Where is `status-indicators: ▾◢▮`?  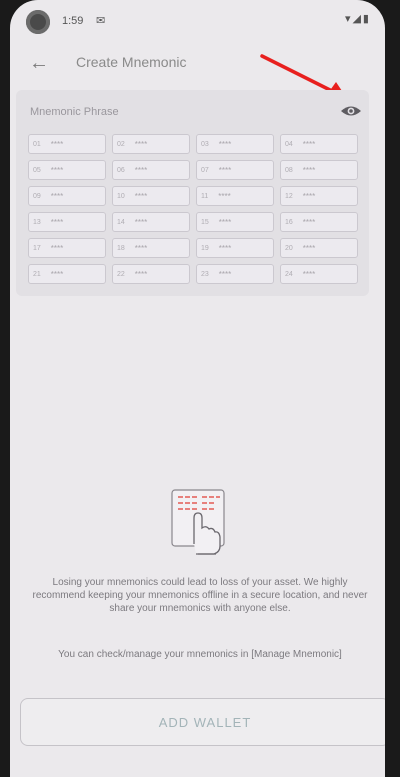 status-indicators: ▾◢▮ is located at coordinates (357, 19).